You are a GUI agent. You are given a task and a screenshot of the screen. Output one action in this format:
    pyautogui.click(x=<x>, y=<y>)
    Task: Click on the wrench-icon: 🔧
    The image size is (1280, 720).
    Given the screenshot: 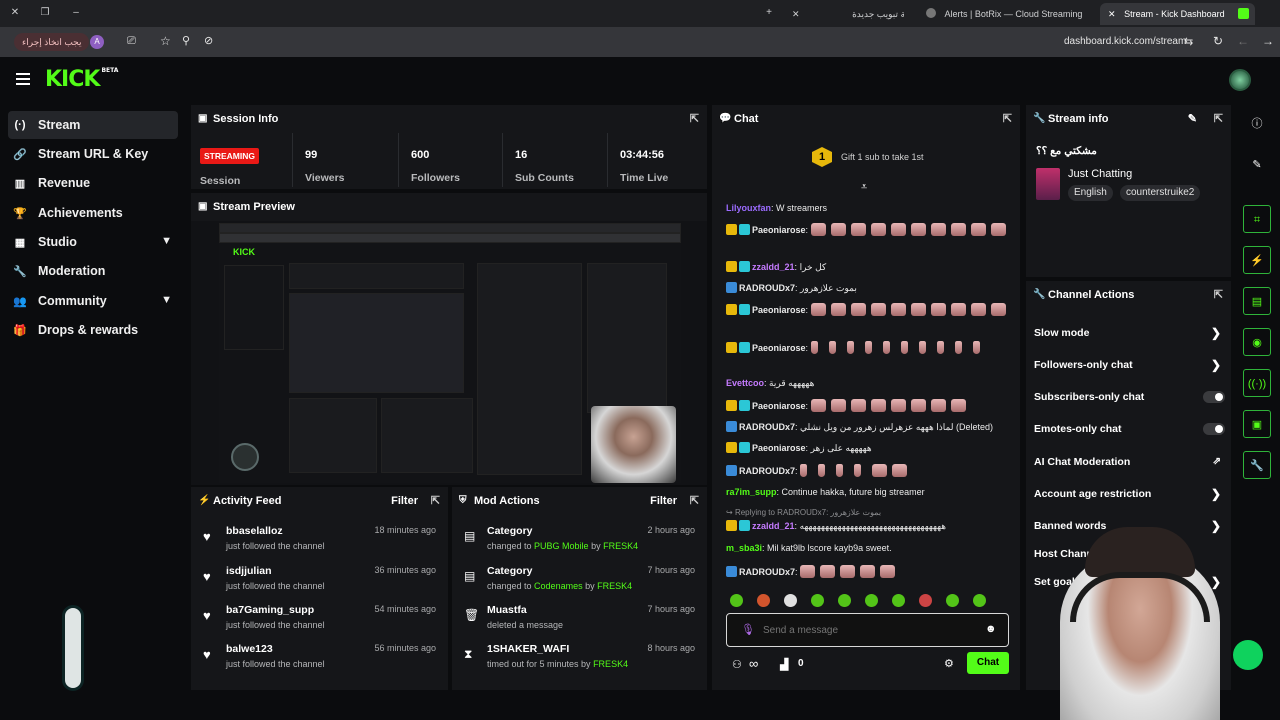 What is the action you would take?
    pyautogui.click(x=1257, y=465)
    